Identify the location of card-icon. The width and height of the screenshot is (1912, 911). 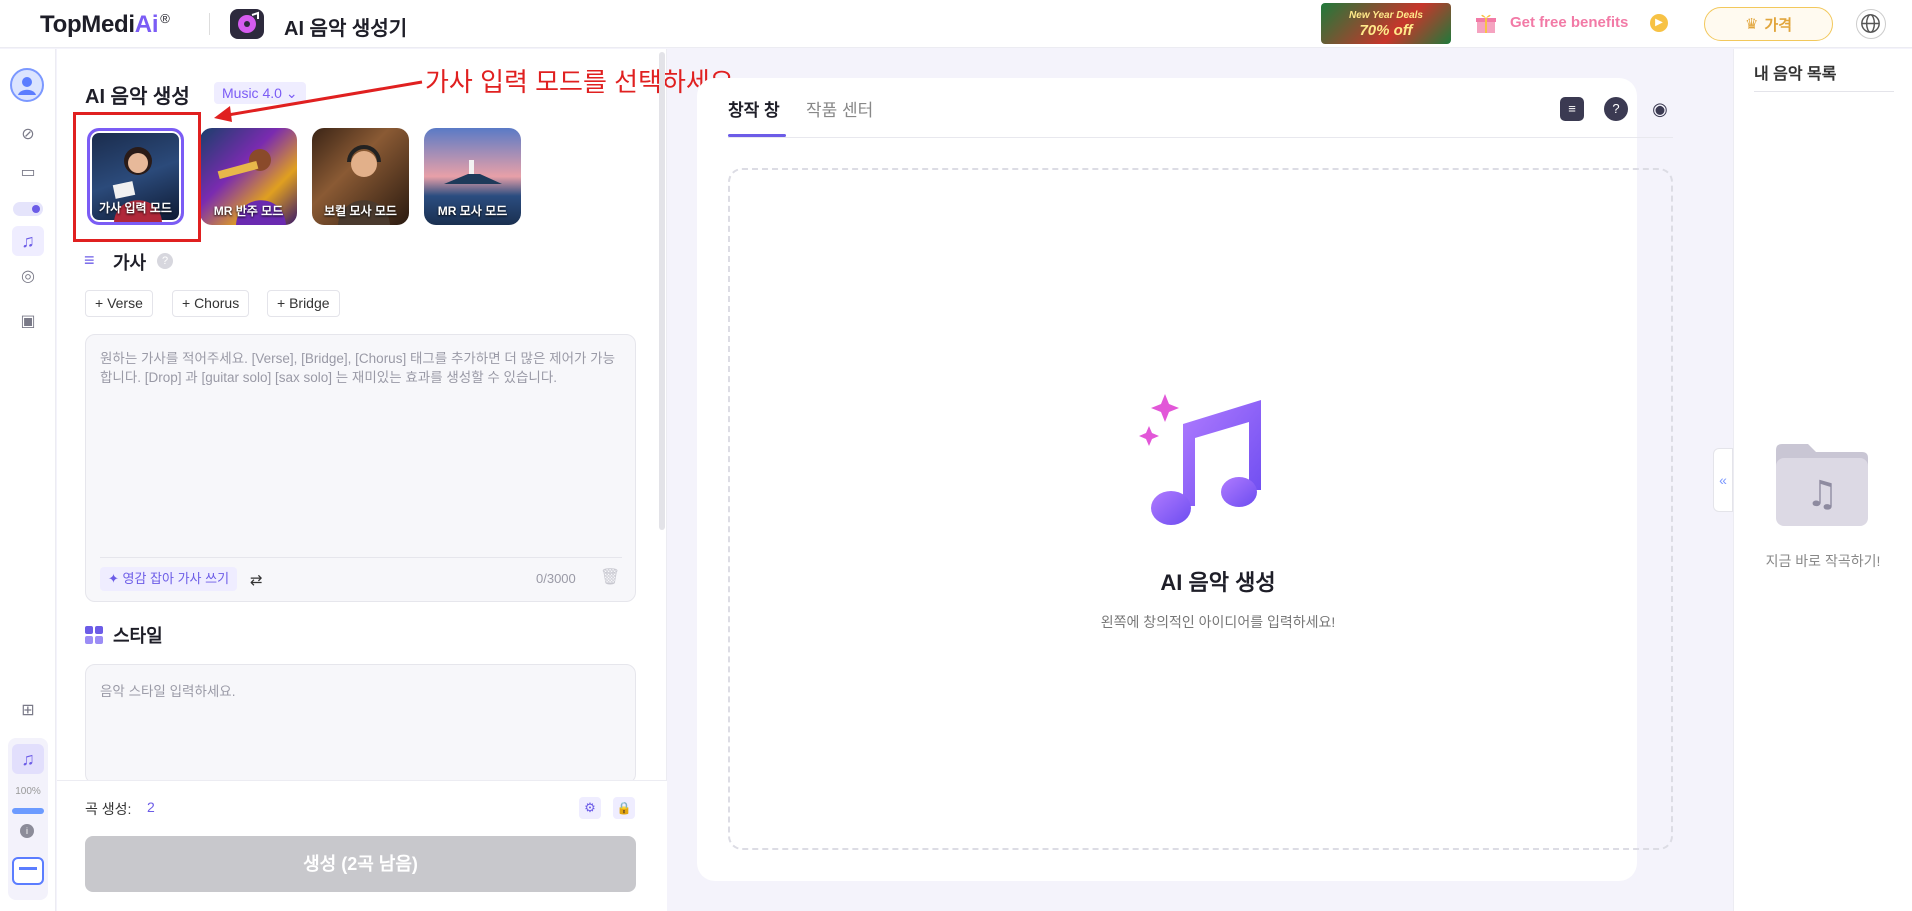
(28, 871).